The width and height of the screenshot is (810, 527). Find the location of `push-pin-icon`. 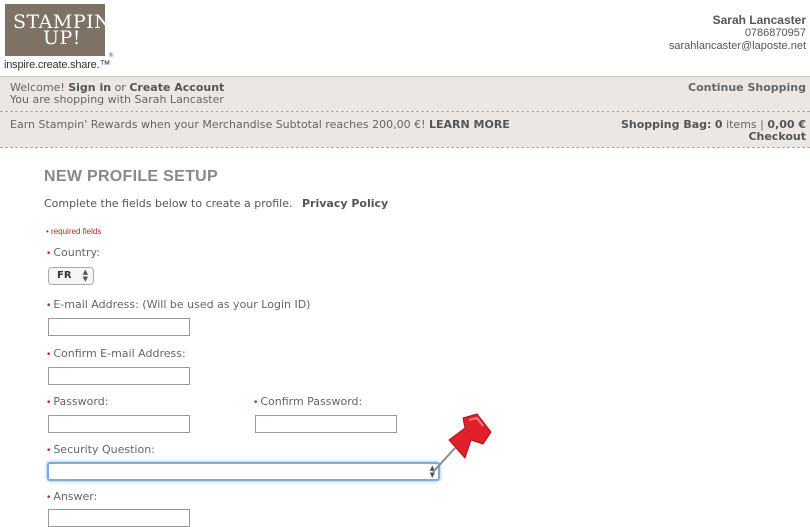

push-pin-icon is located at coordinates (462, 443).